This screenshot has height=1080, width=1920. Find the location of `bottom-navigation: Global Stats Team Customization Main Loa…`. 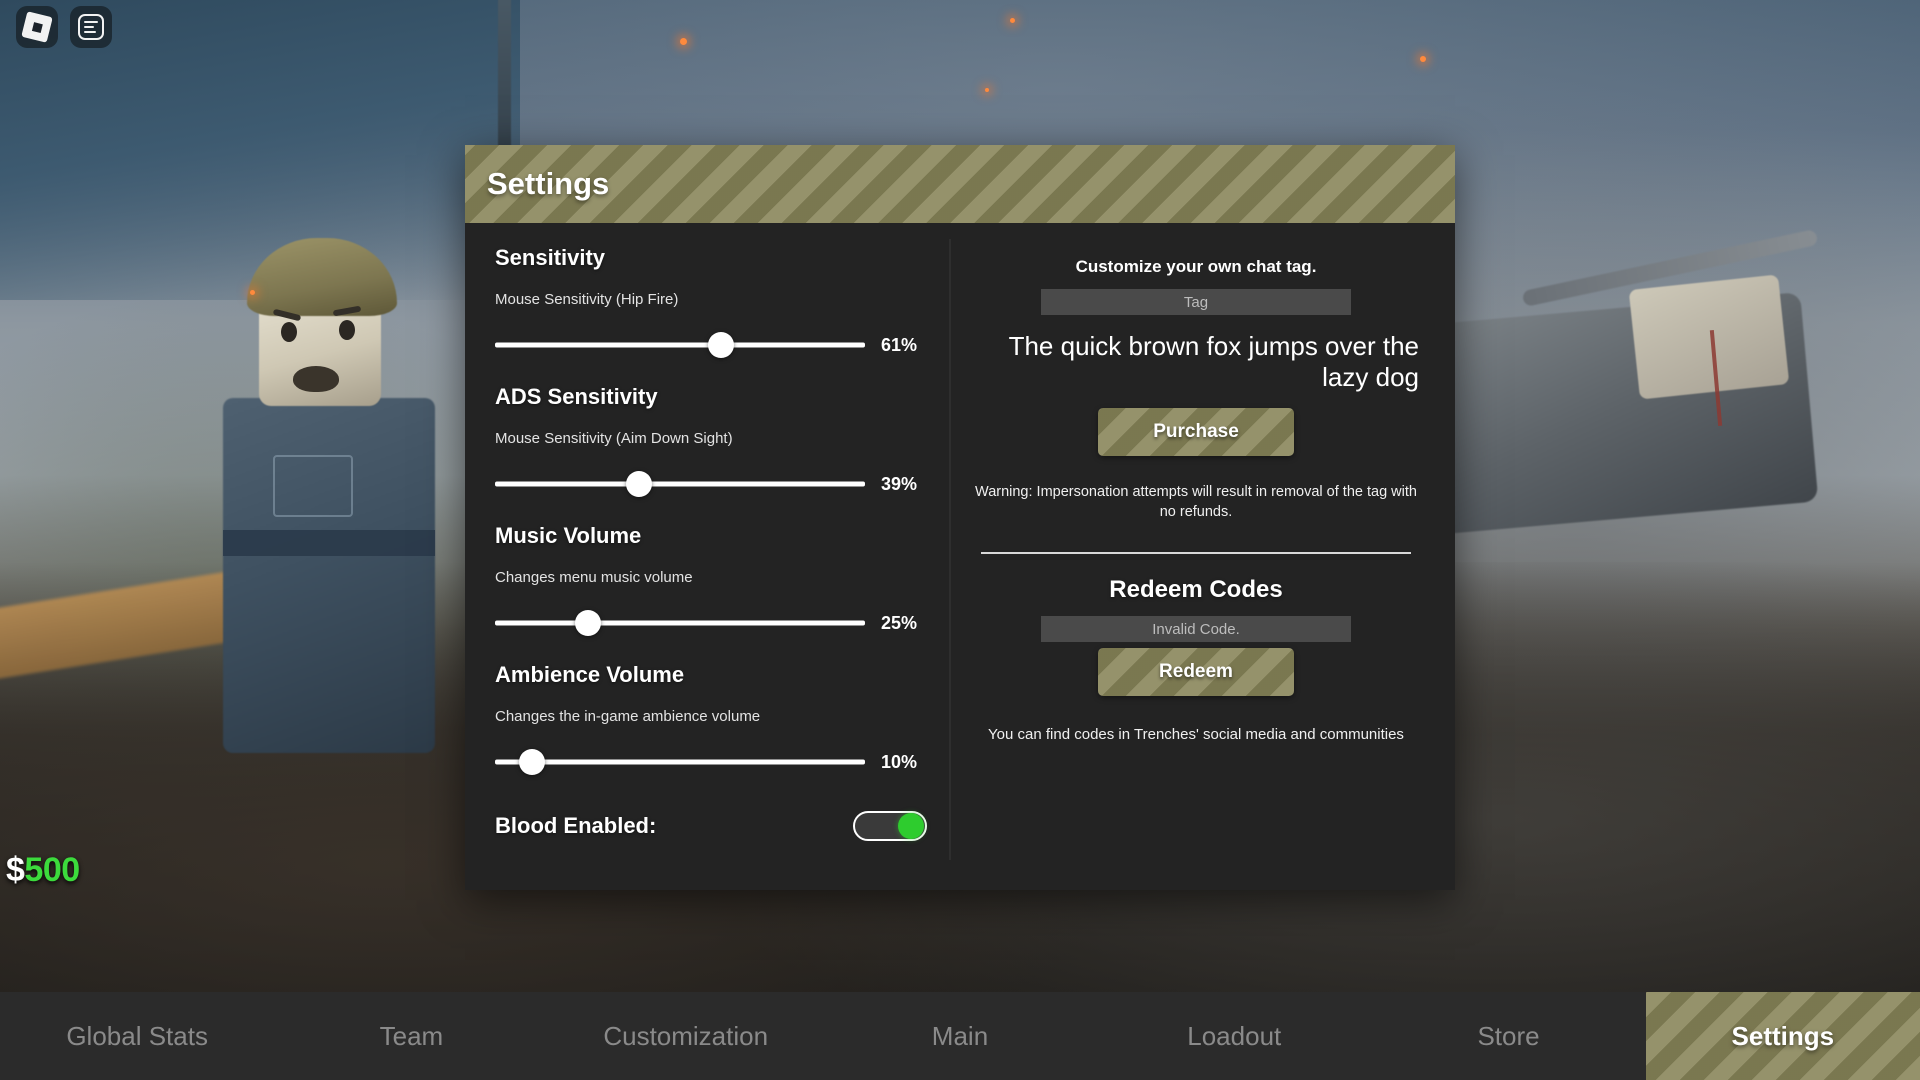

bottom-navigation: Global Stats Team Customization Main Loa… is located at coordinates (960, 1036).